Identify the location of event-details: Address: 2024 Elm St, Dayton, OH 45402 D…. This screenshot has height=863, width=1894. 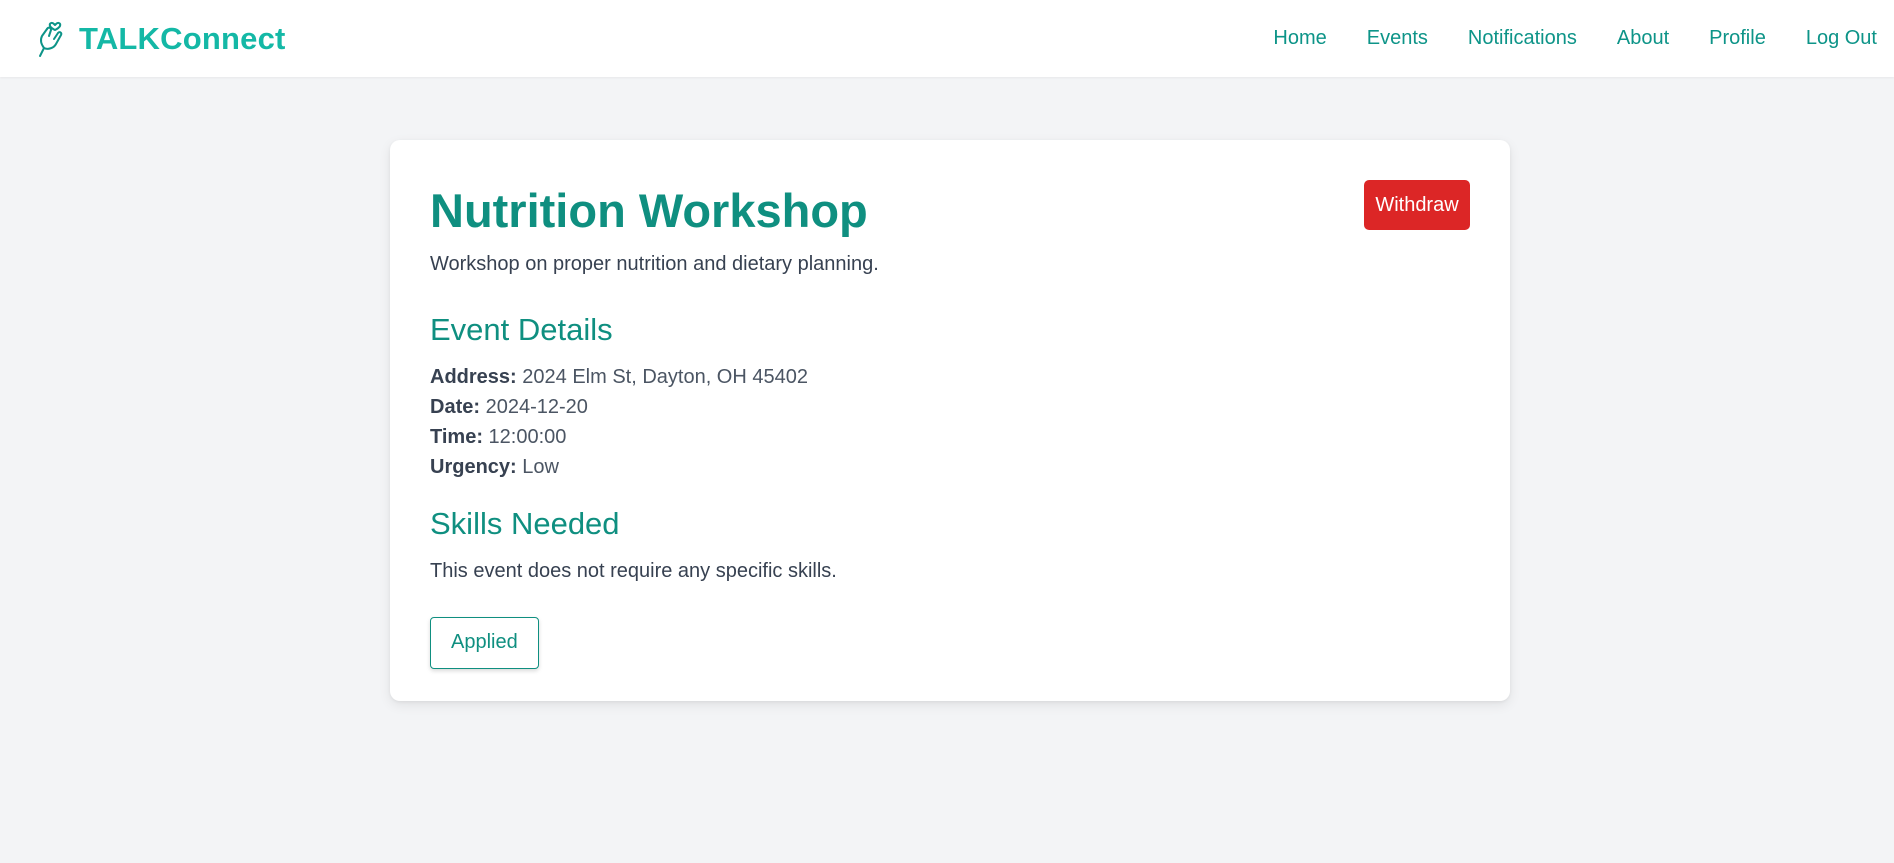
(950, 422).